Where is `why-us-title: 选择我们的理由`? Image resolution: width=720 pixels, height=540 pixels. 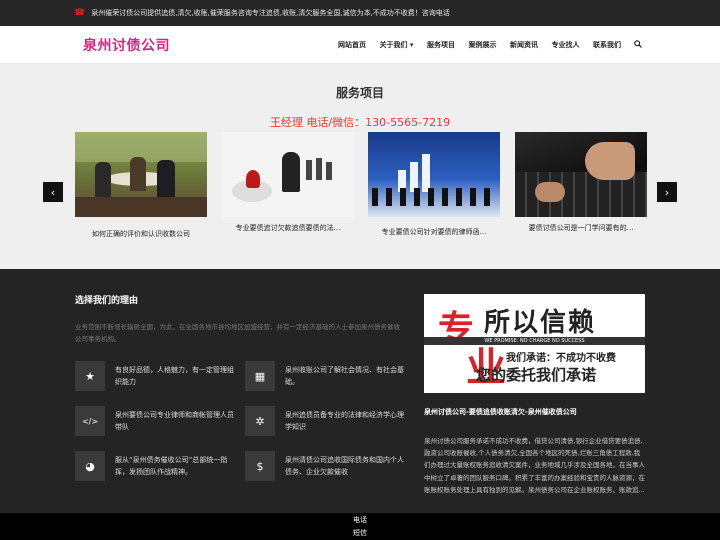 why-us-title: 选择我们的理由 is located at coordinates (107, 301).